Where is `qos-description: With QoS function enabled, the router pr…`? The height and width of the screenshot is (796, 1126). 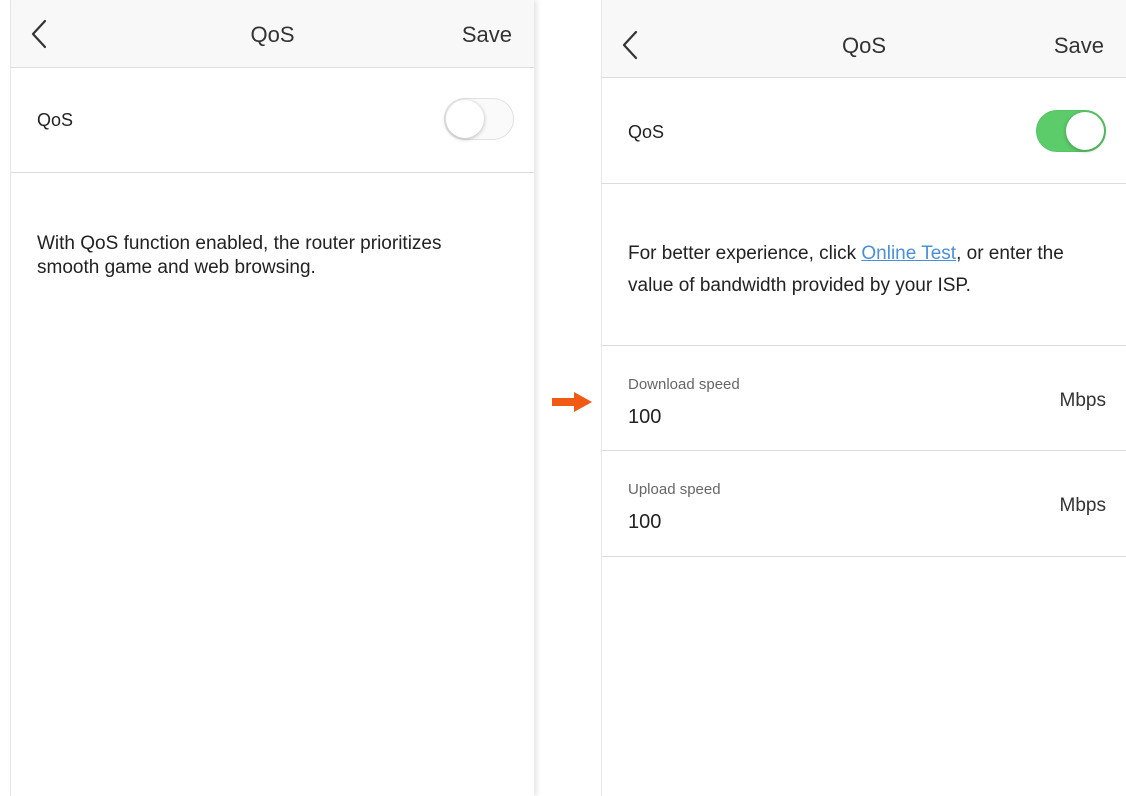 qos-description: With QoS function enabled, the router pr… is located at coordinates (239, 255).